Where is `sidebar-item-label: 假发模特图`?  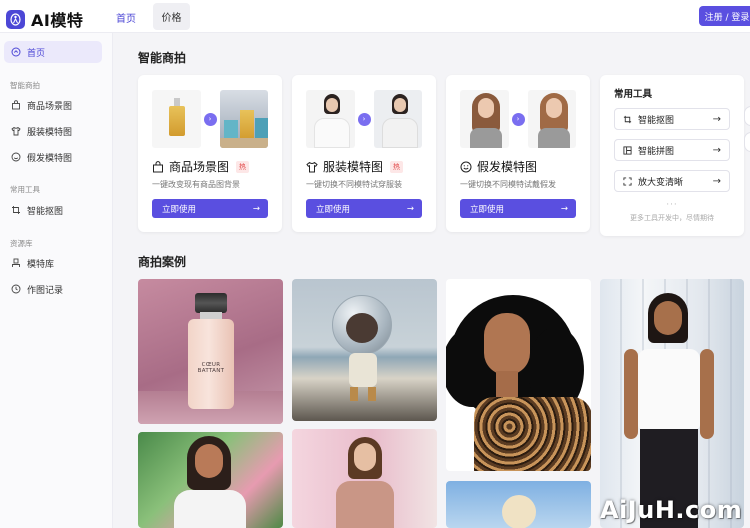 sidebar-item-label: 假发模特图 is located at coordinates (50, 158).